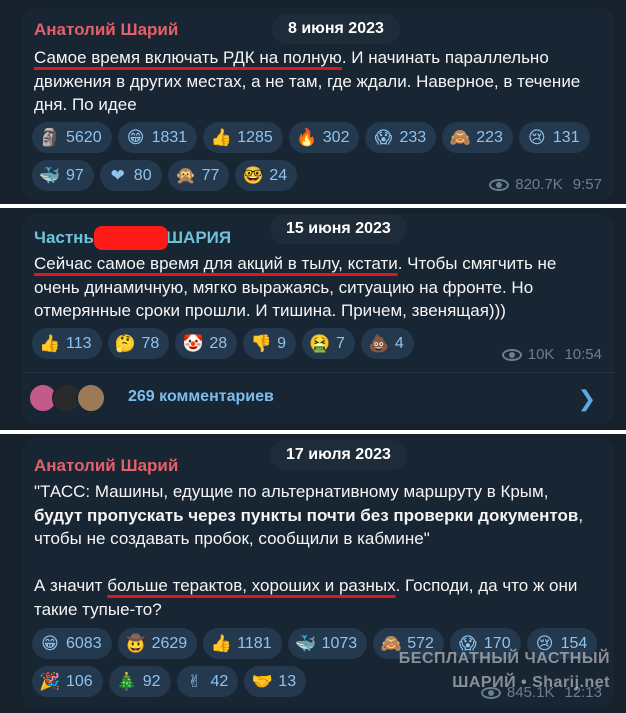  I want to click on reaction-chip: ✌ 42, so click(207, 681).